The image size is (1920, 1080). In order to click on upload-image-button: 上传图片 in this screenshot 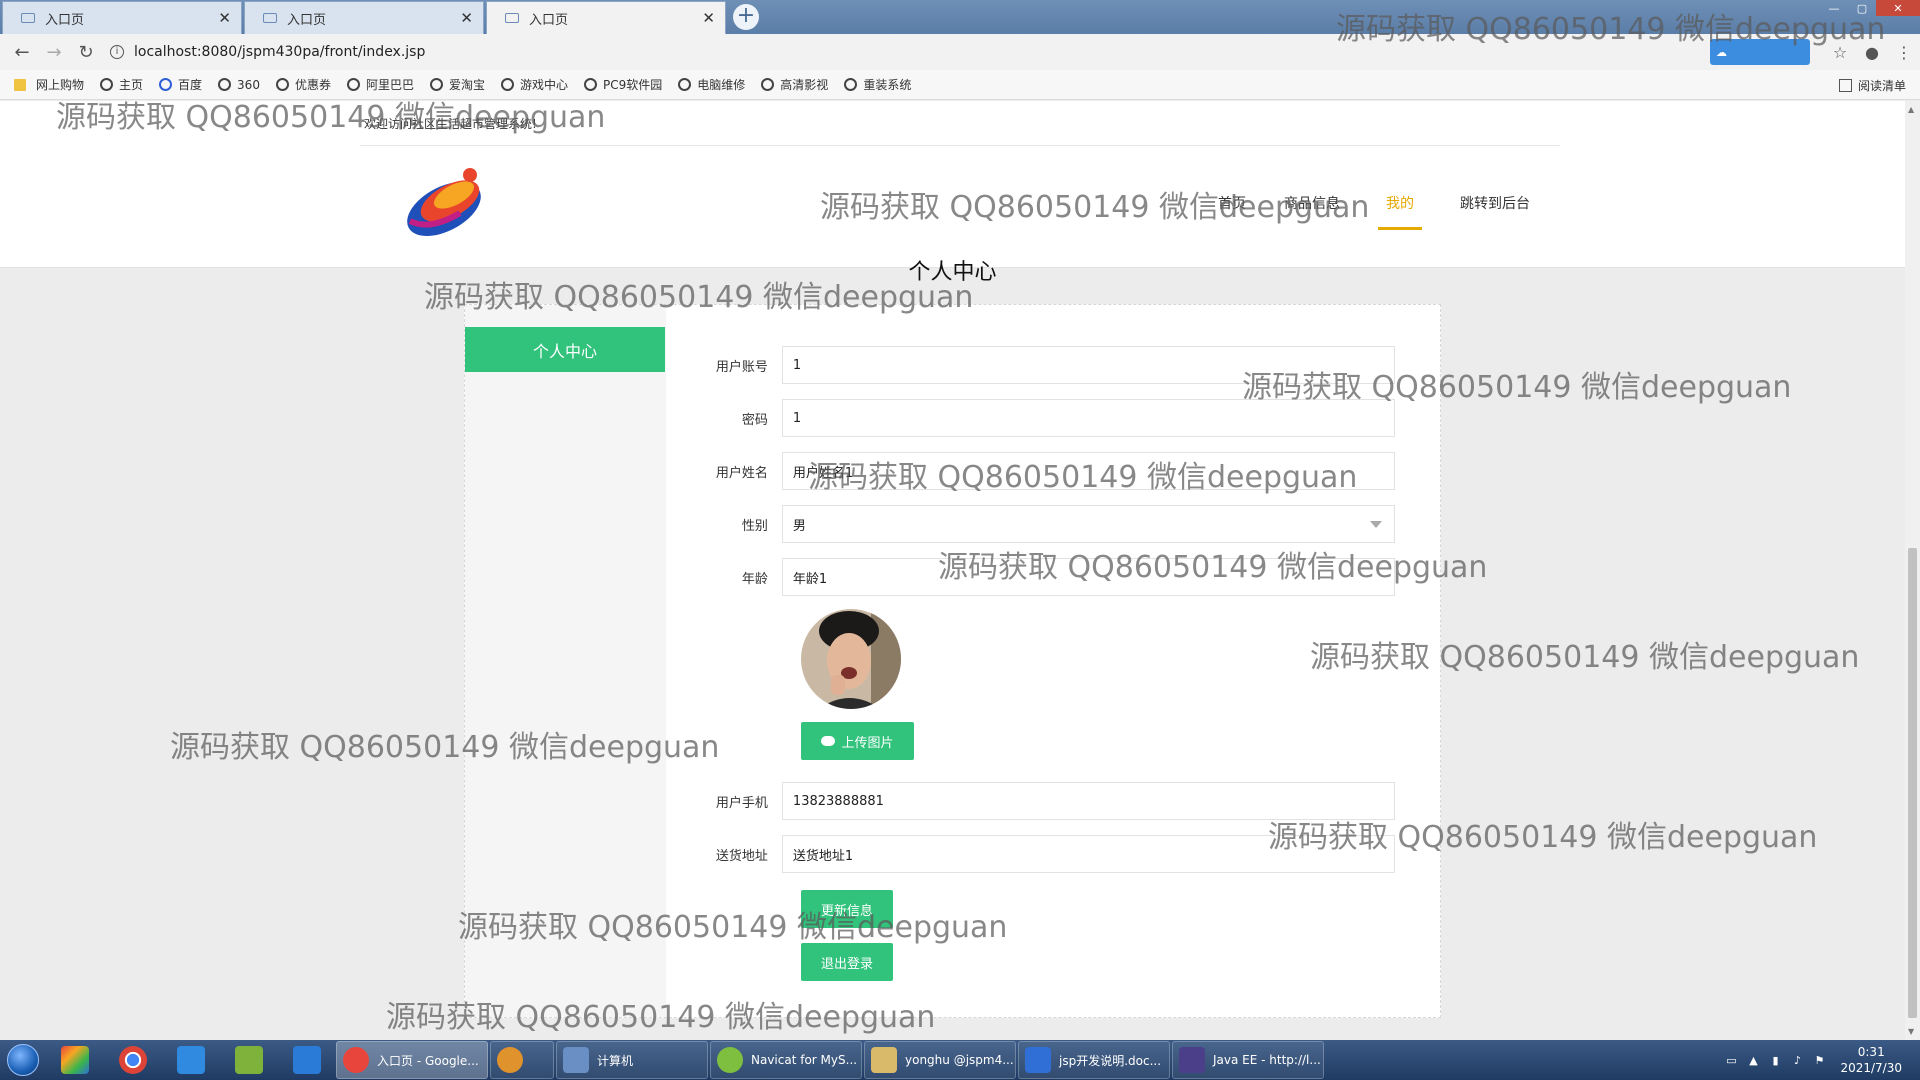, I will do `click(857, 741)`.